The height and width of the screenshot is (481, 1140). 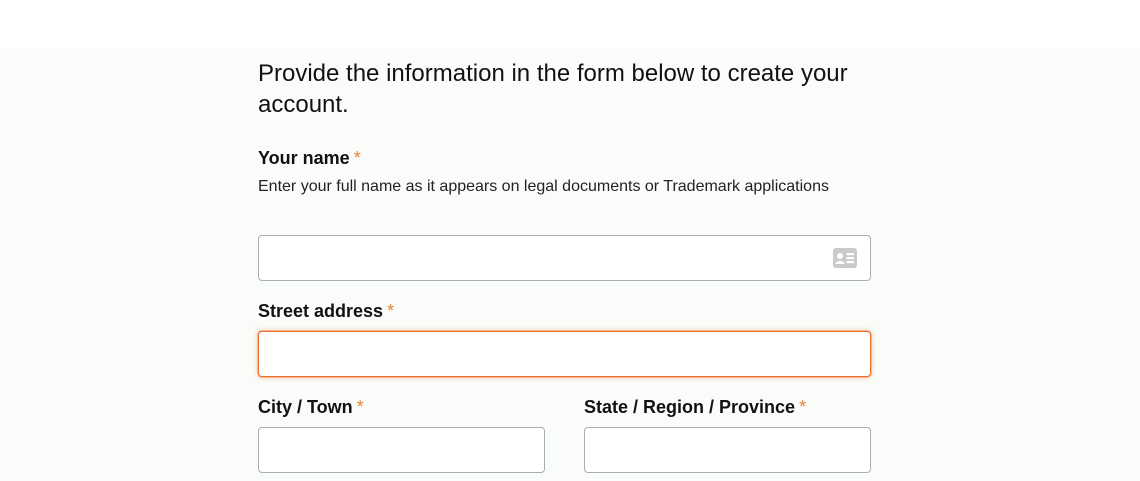 I want to click on state-region-input, so click(x=727, y=450).